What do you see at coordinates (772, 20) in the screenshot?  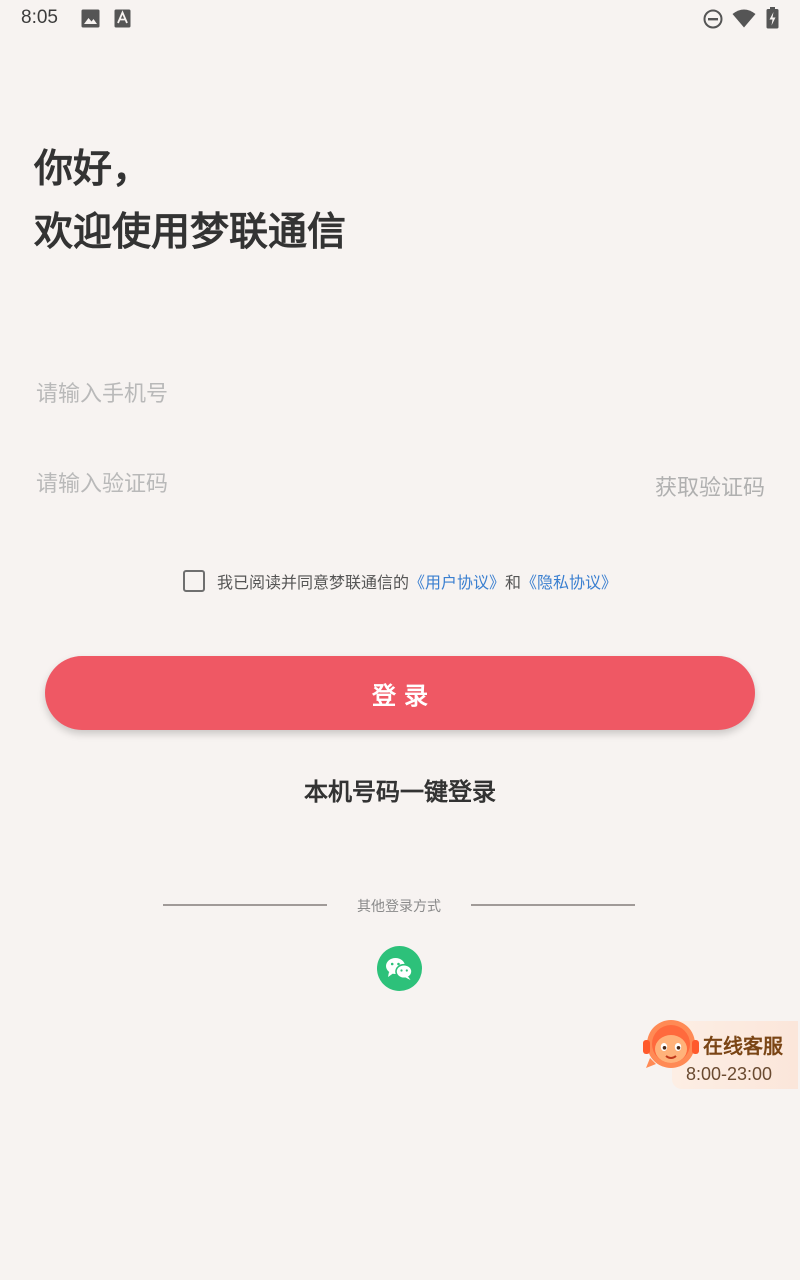 I see `battery-icon` at bounding box center [772, 20].